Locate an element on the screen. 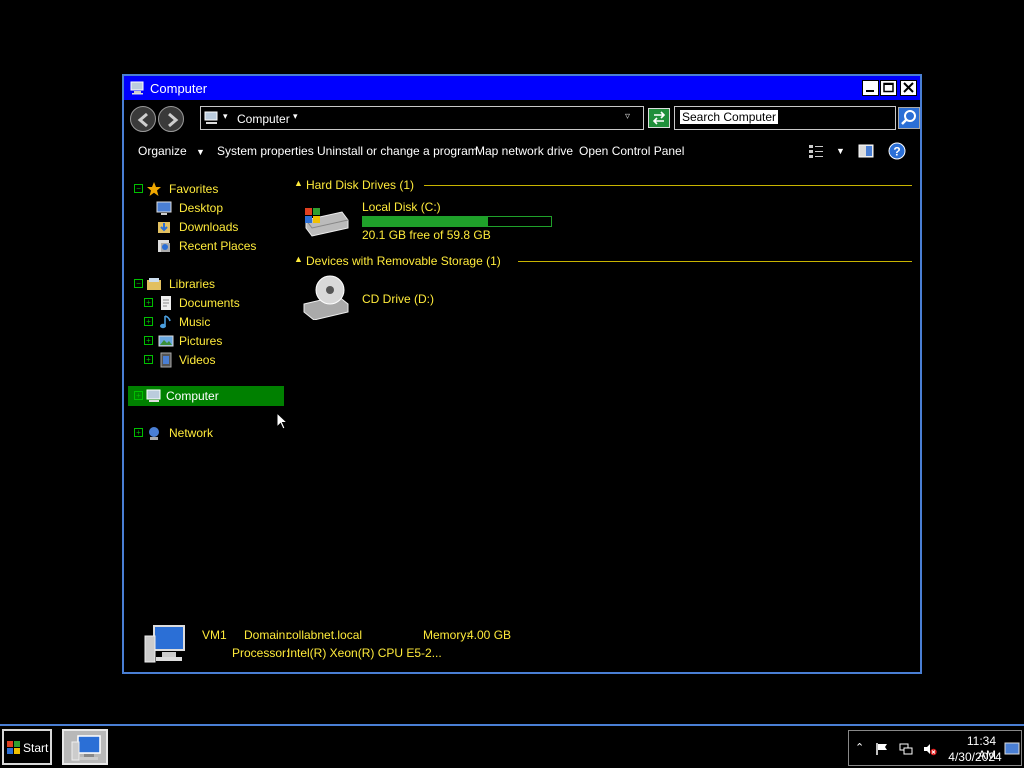  hard-disk-icon is located at coordinates (327, 222).